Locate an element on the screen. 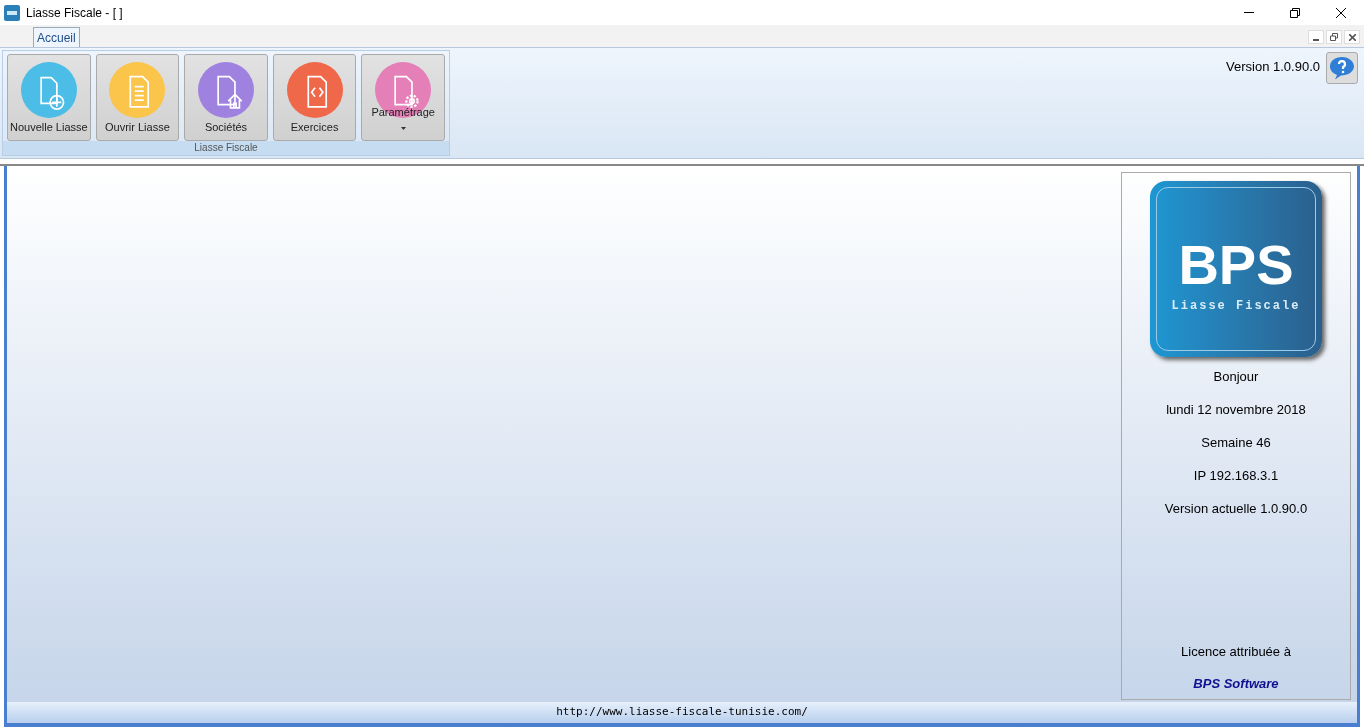  window-title: Liasse Fiscale - [ ] is located at coordinates (74, 13).